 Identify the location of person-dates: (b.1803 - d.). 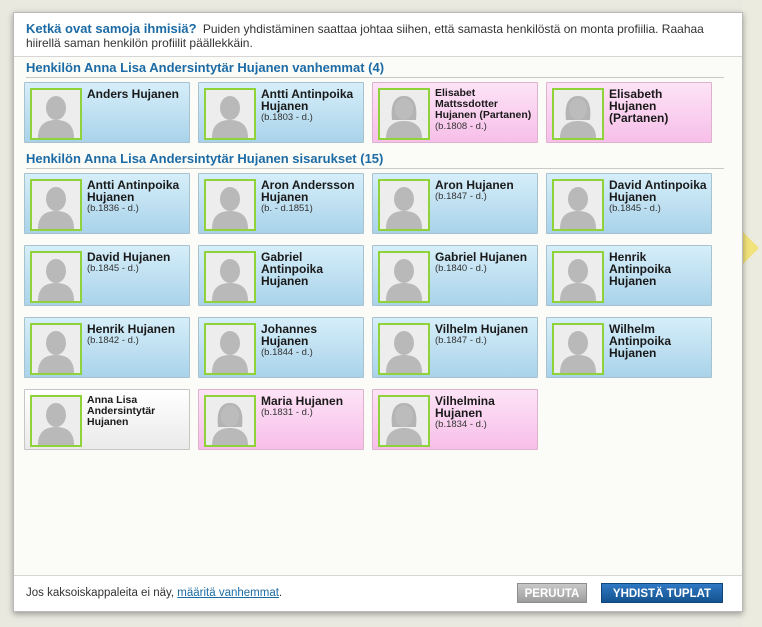
(287, 117).